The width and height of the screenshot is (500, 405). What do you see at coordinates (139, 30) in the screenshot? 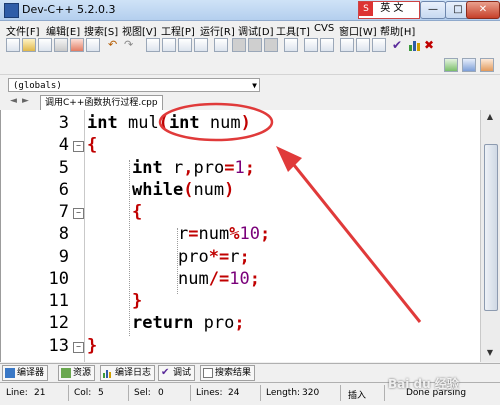
I see `menu-view: 视图[V]` at bounding box center [139, 30].